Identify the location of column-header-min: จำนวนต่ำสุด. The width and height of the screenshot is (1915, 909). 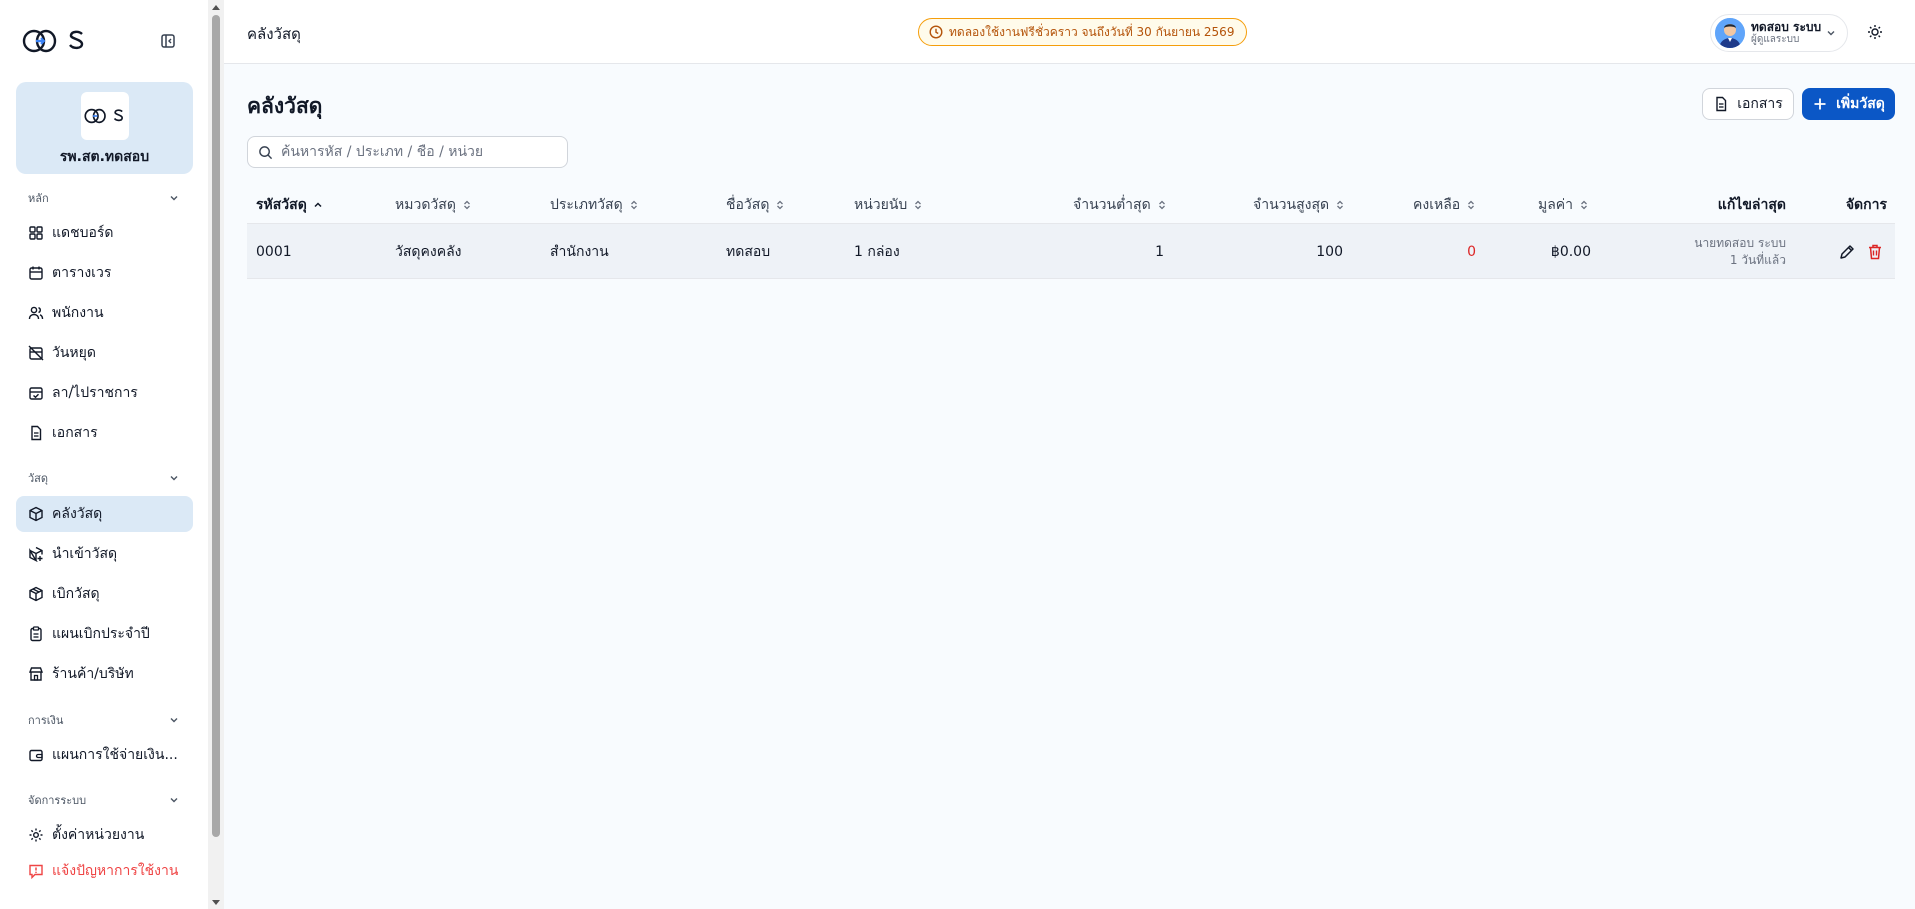
(1120, 205).